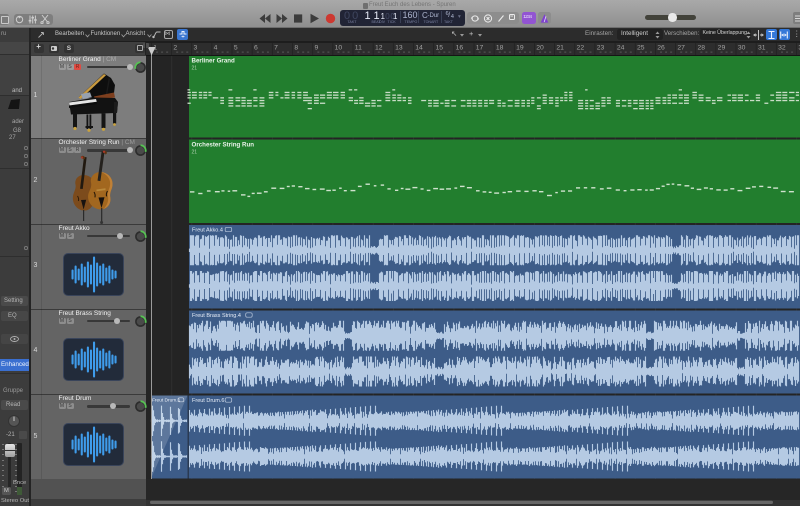 This screenshot has width=800, height=506. What do you see at coordinates (236, 48) in the screenshot?
I see `svg-text: 5` at bounding box center [236, 48].